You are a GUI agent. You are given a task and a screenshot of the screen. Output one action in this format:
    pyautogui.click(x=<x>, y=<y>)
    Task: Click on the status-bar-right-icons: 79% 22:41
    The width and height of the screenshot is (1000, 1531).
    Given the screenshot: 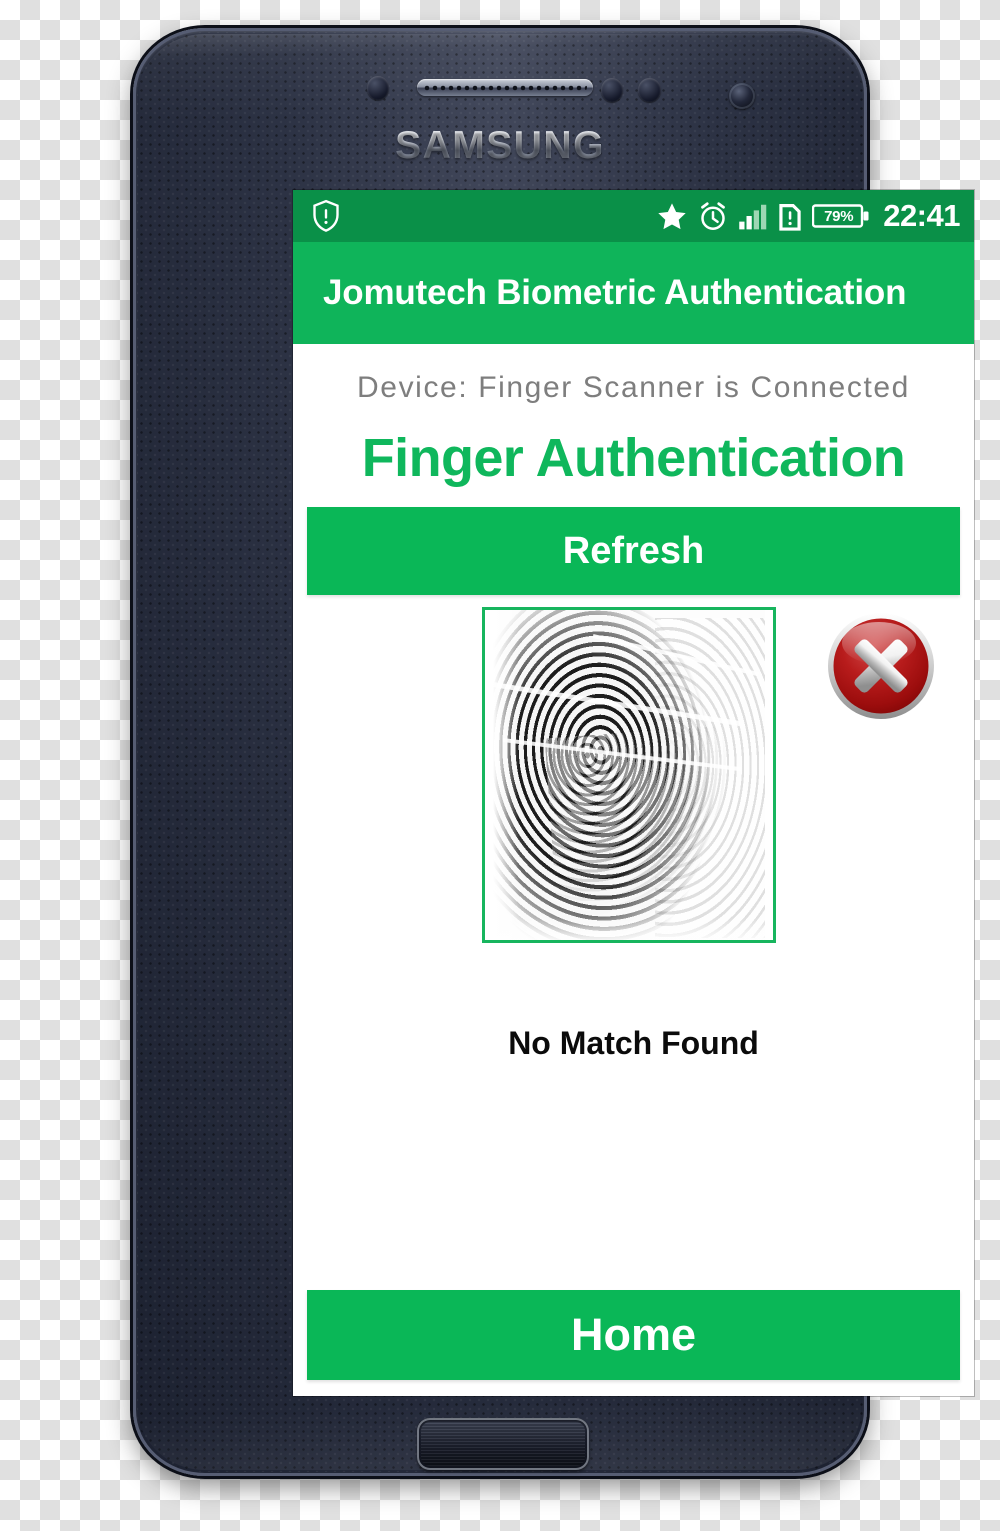 What is the action you would take?
    pyautogui.click(x=808, y=216)
    